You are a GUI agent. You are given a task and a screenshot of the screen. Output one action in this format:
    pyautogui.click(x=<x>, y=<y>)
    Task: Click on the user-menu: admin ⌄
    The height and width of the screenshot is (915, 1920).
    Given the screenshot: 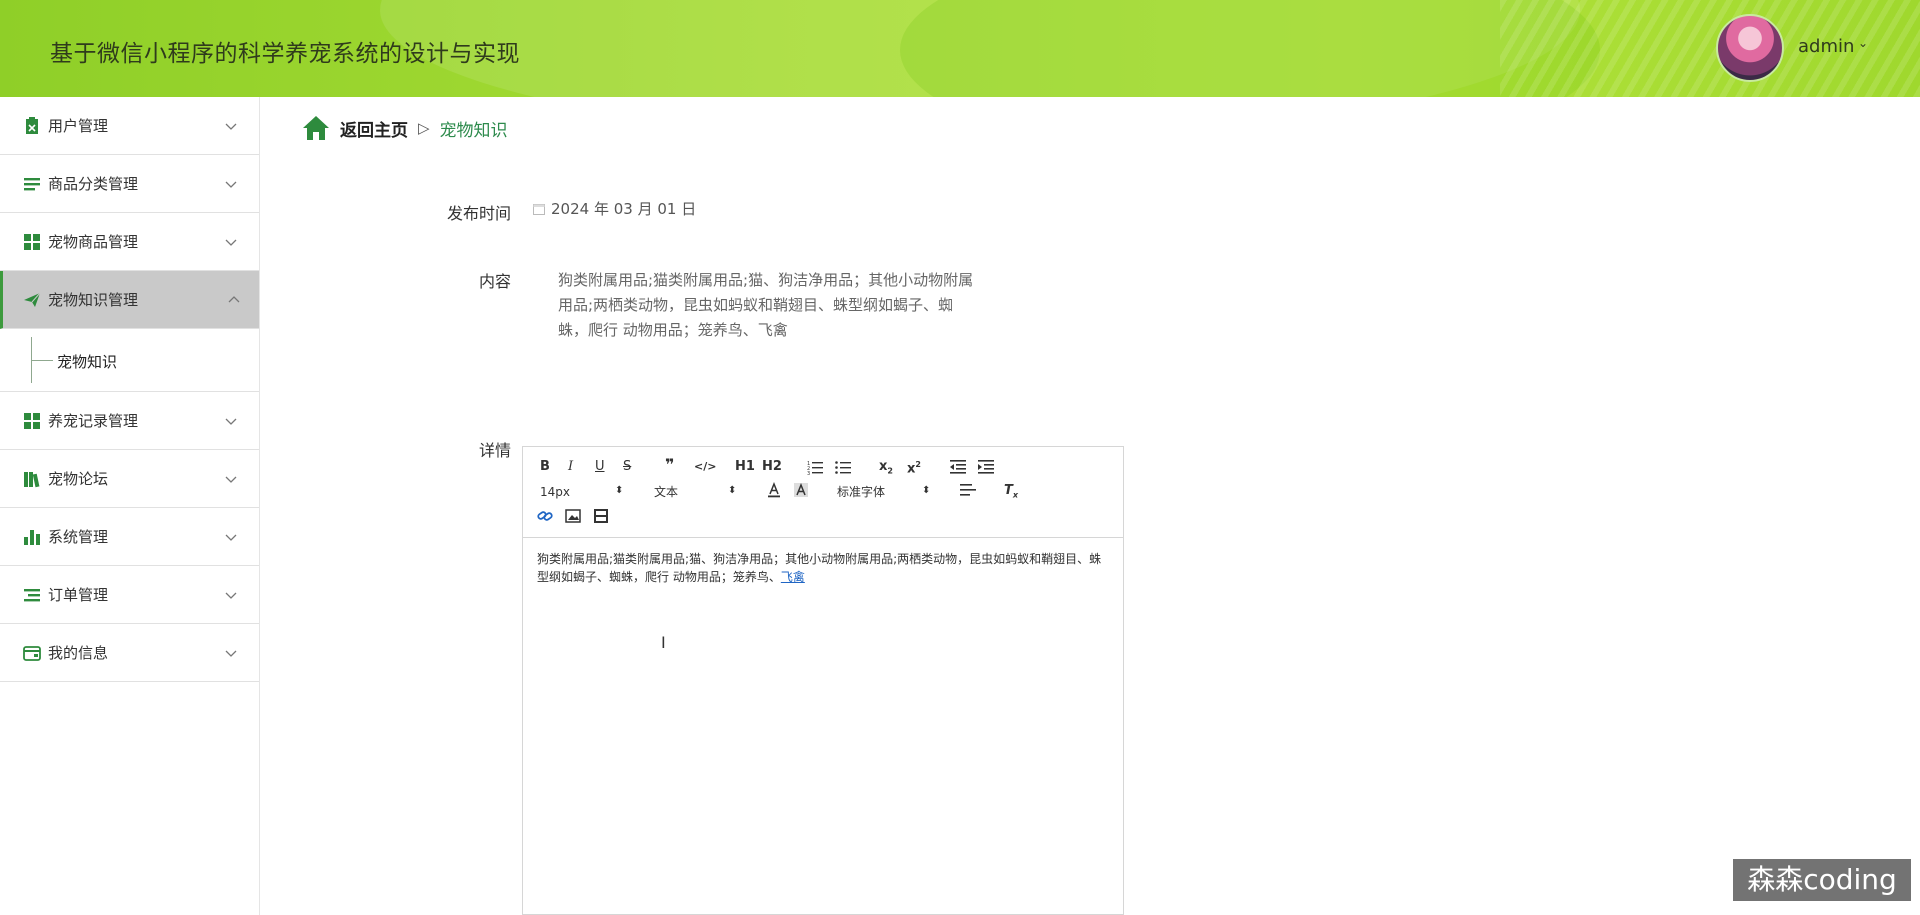 What is the action you would take?
    pyautogui.click(x=1800, y=47)
    